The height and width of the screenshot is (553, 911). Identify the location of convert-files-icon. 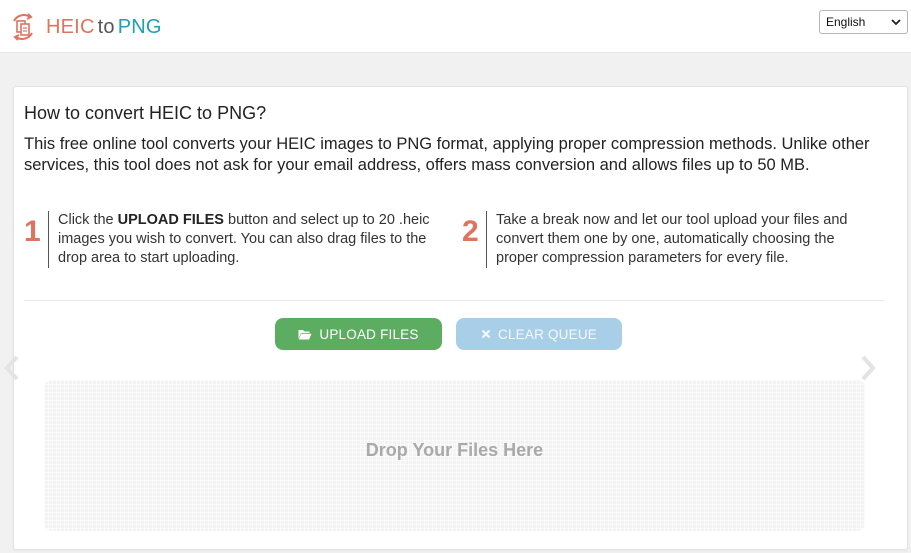
(23, 27).